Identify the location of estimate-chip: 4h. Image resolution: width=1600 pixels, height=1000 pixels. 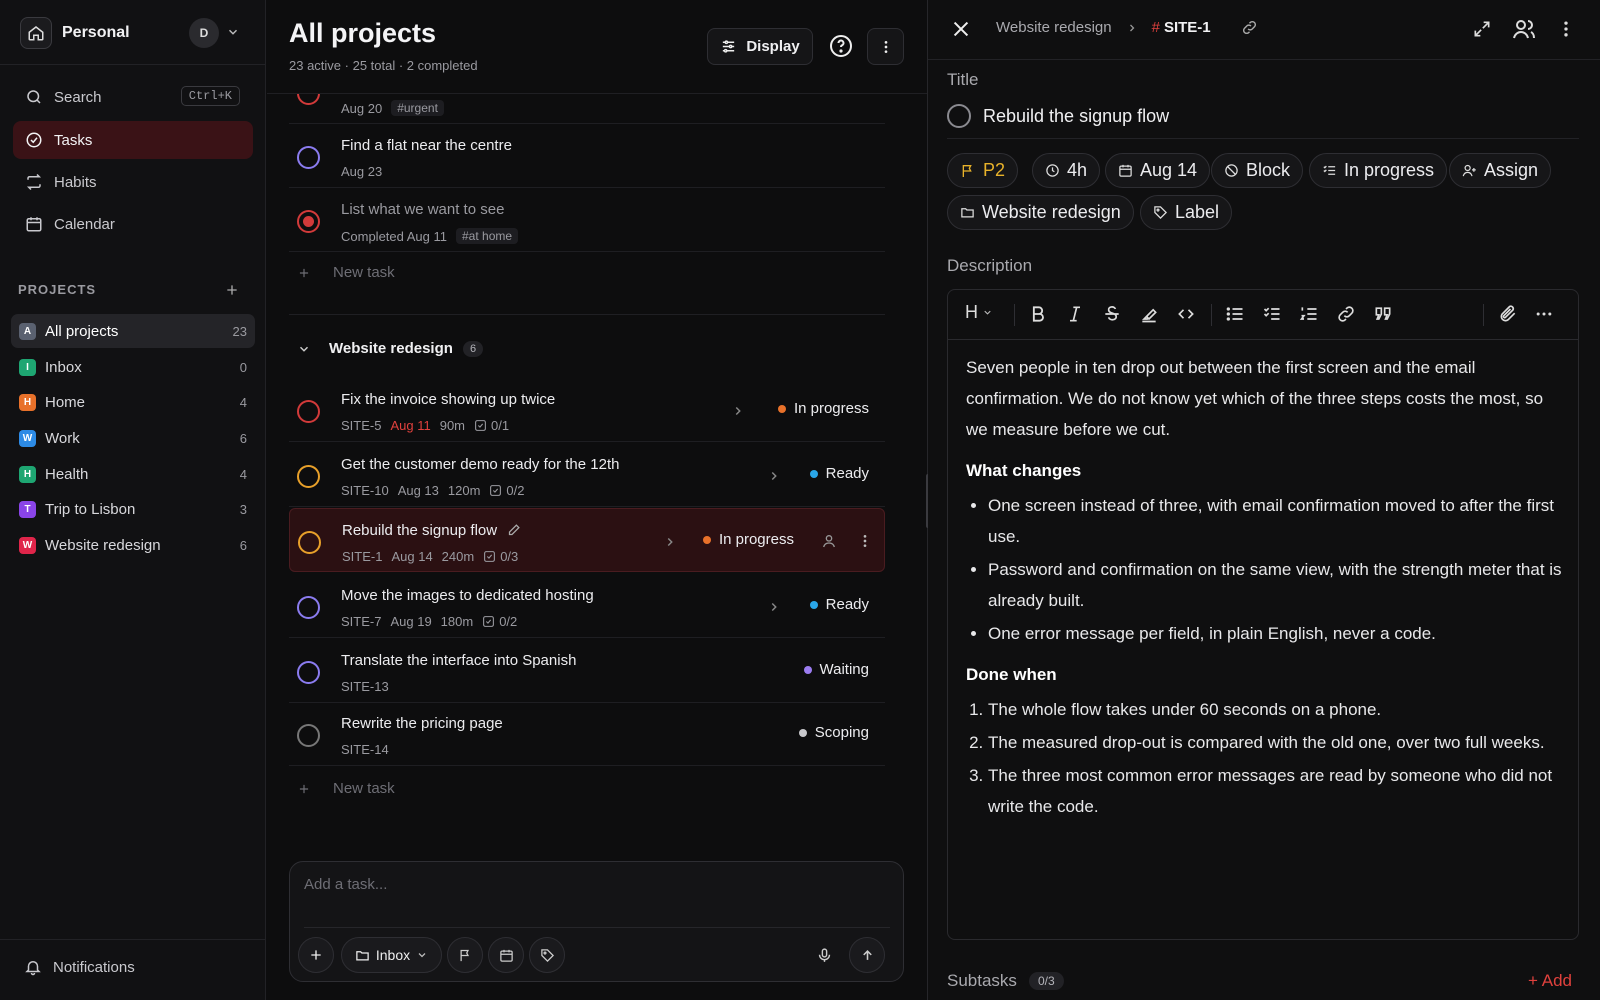
(1066, 170).